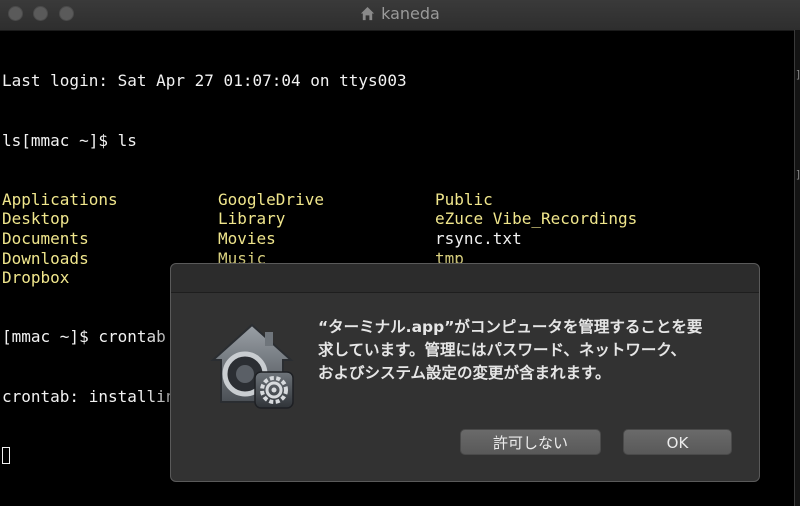 The height and width of the screenshot is (506, 800). What do you see at coordinates (36, 278) in the screenshot?
I see `ls-directory-entry: Dropbox` at bounding box center [36, 278].